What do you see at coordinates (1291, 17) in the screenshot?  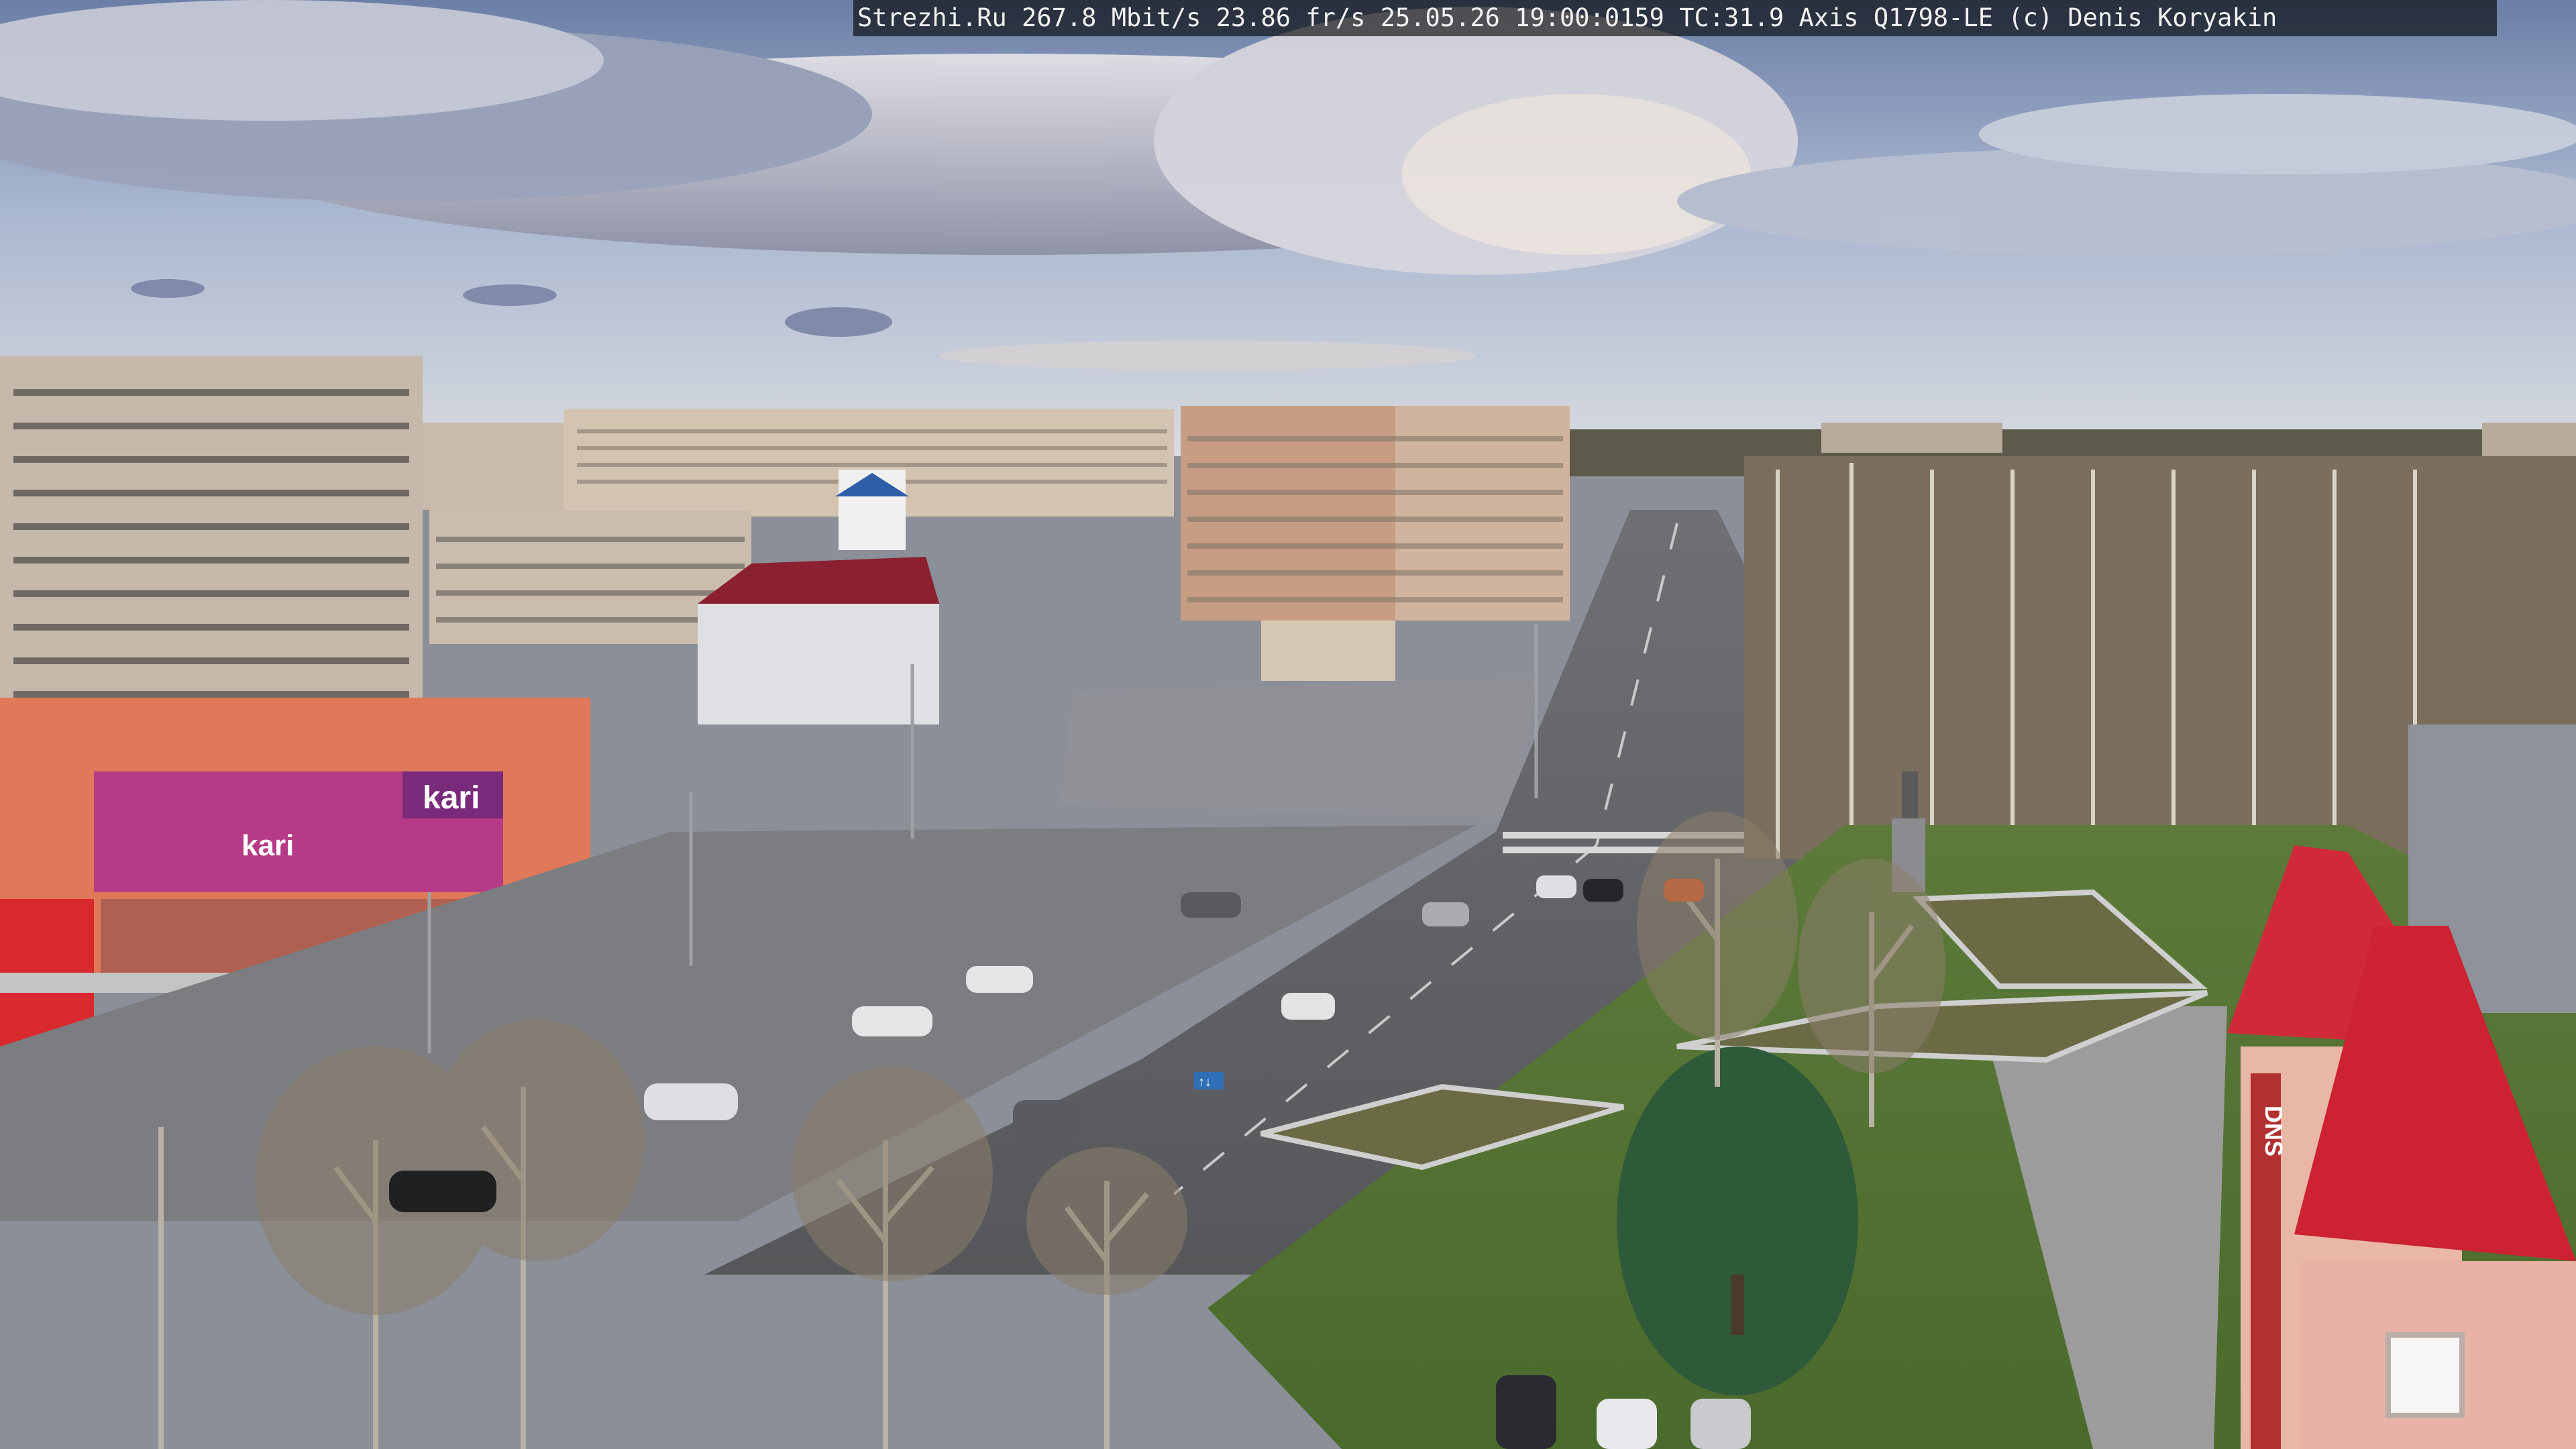 I see `overlay-framerate: 23.86 fr/s` at bounding box center [1291, 17].